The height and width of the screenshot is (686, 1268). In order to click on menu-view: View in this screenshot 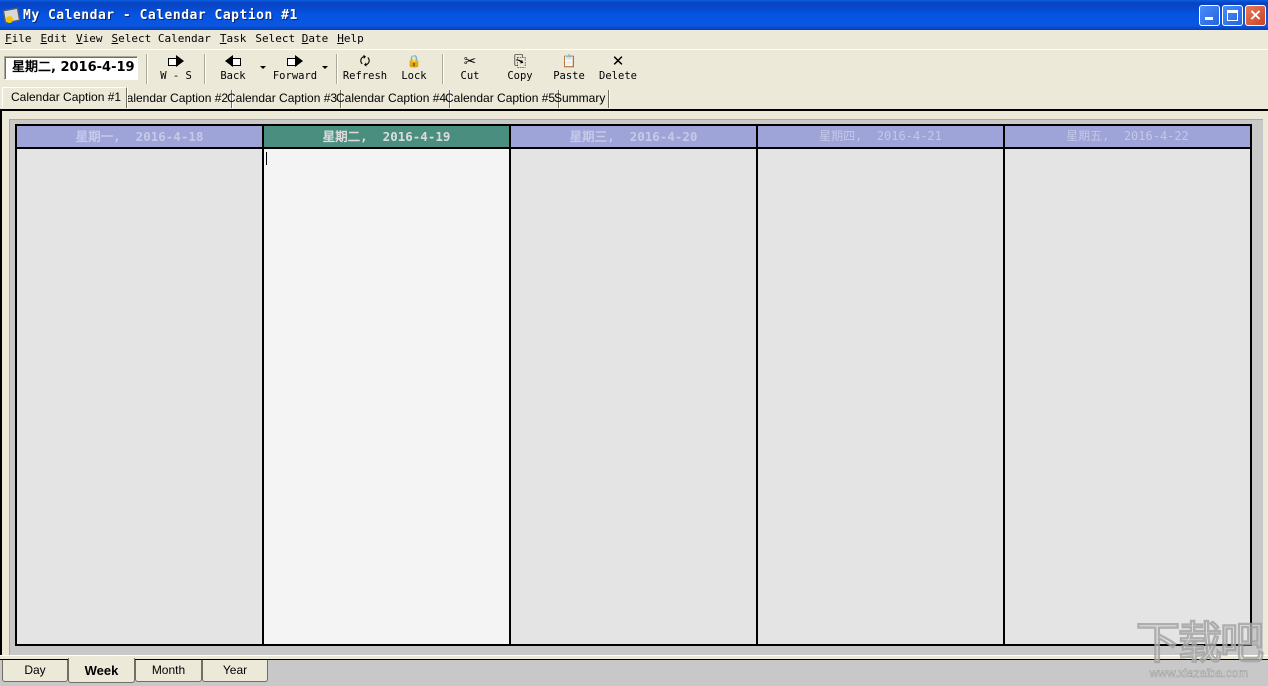, I will do `click(89, 39)`.